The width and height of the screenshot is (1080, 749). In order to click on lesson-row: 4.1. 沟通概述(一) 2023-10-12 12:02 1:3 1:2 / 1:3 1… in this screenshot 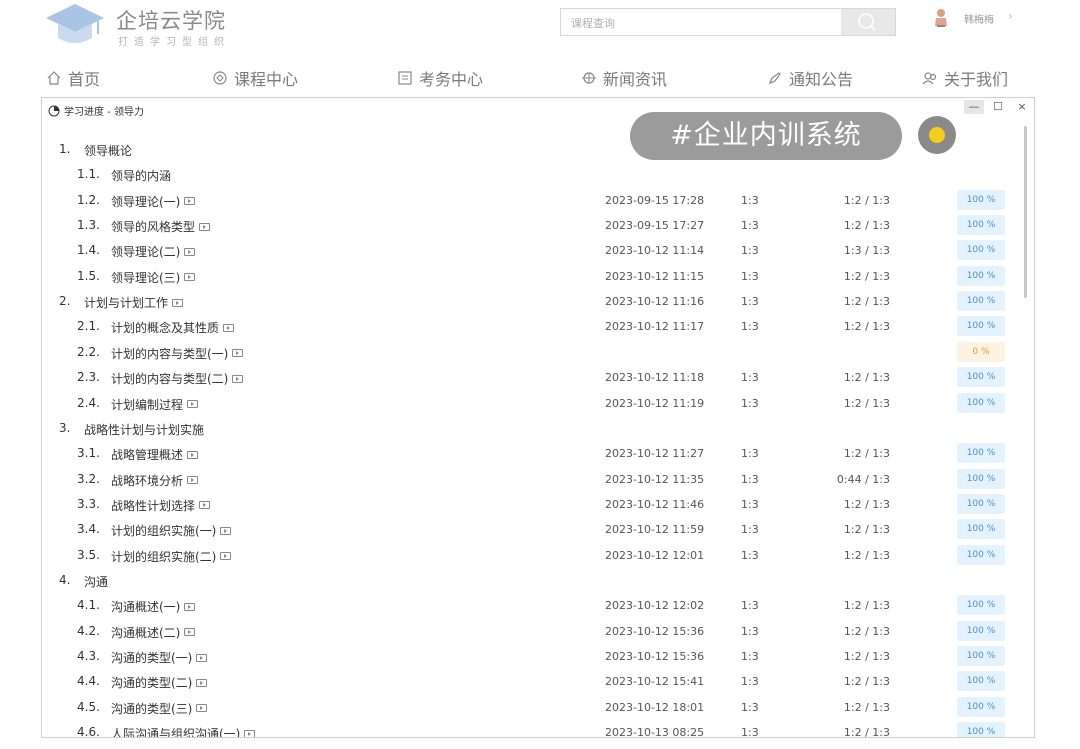, I will do `click(532, 605)`.